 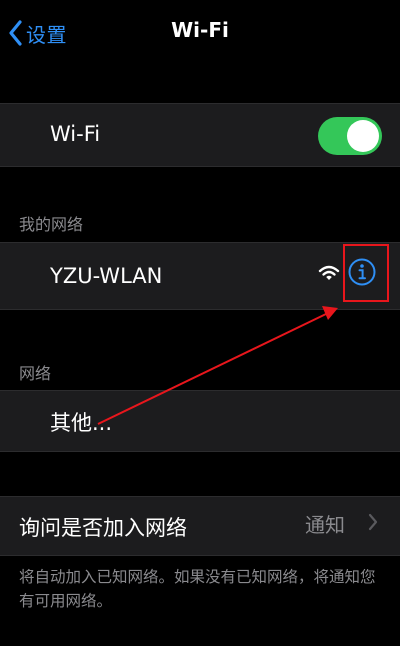 What do you see at coordinates (329, 272) in the screenshot?
I see `wifi-signal-icon` at bounding box center [329, 272].